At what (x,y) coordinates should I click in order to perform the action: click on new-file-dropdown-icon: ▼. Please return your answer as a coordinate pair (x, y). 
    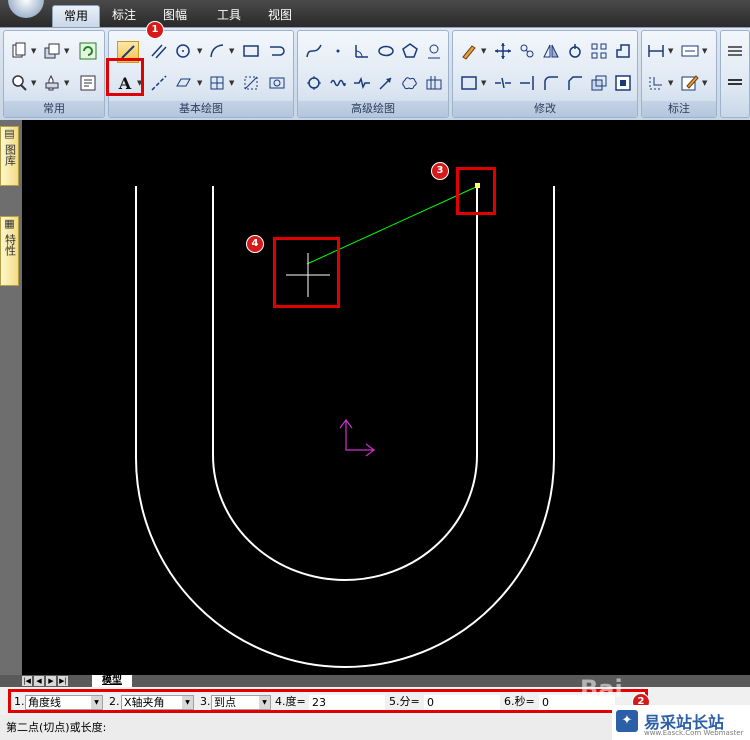
    Looking at the image, I should click on (34, 51).